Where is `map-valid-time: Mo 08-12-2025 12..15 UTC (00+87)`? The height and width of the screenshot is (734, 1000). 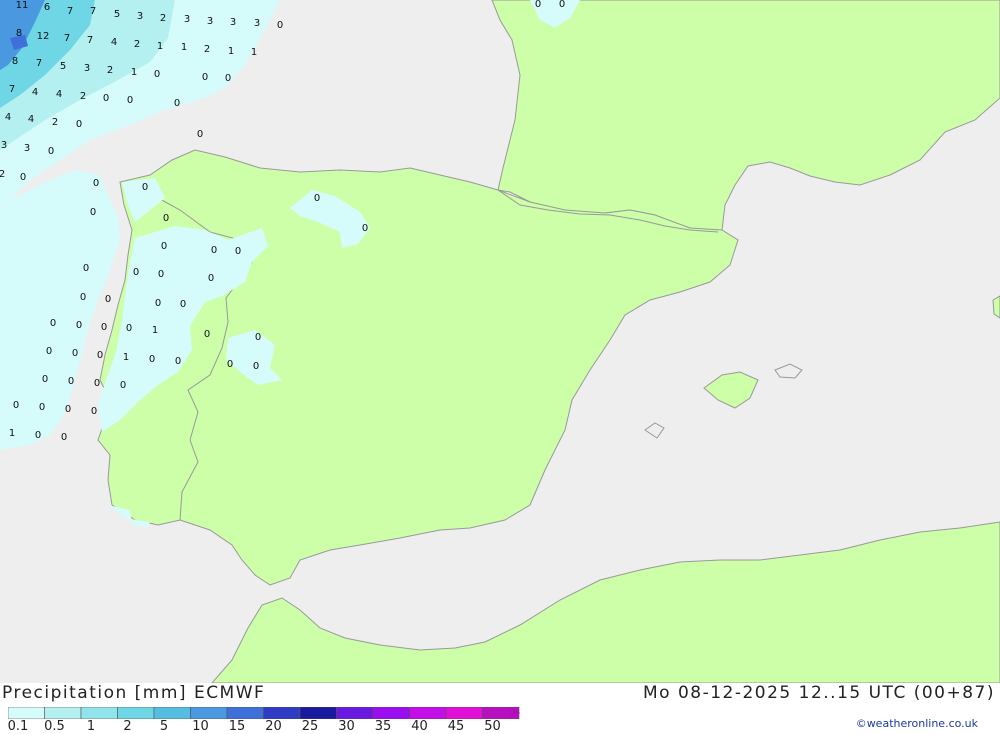
map-valid-time: Mo 08-12-2025 12..15 UTC (00+87) is located at coordinates (818, 693).